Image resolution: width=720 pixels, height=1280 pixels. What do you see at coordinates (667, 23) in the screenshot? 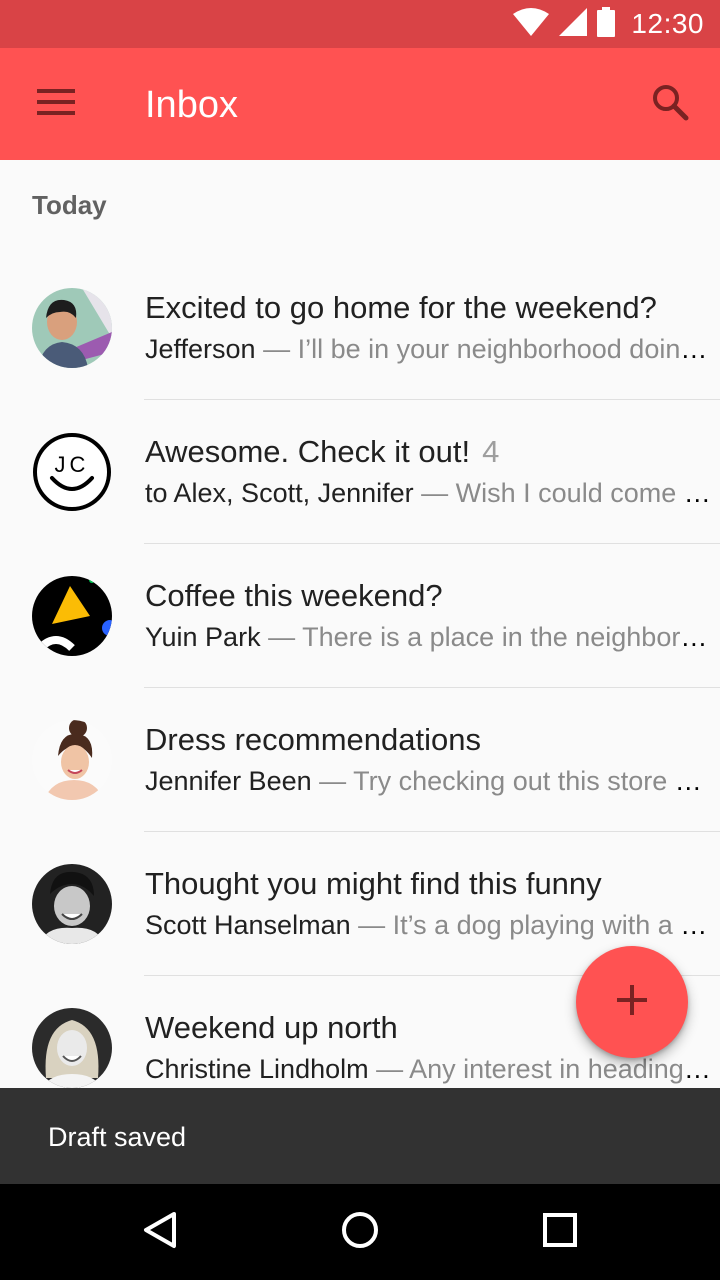
I see `status-time: 12:30` at bounding box center [667, 23].